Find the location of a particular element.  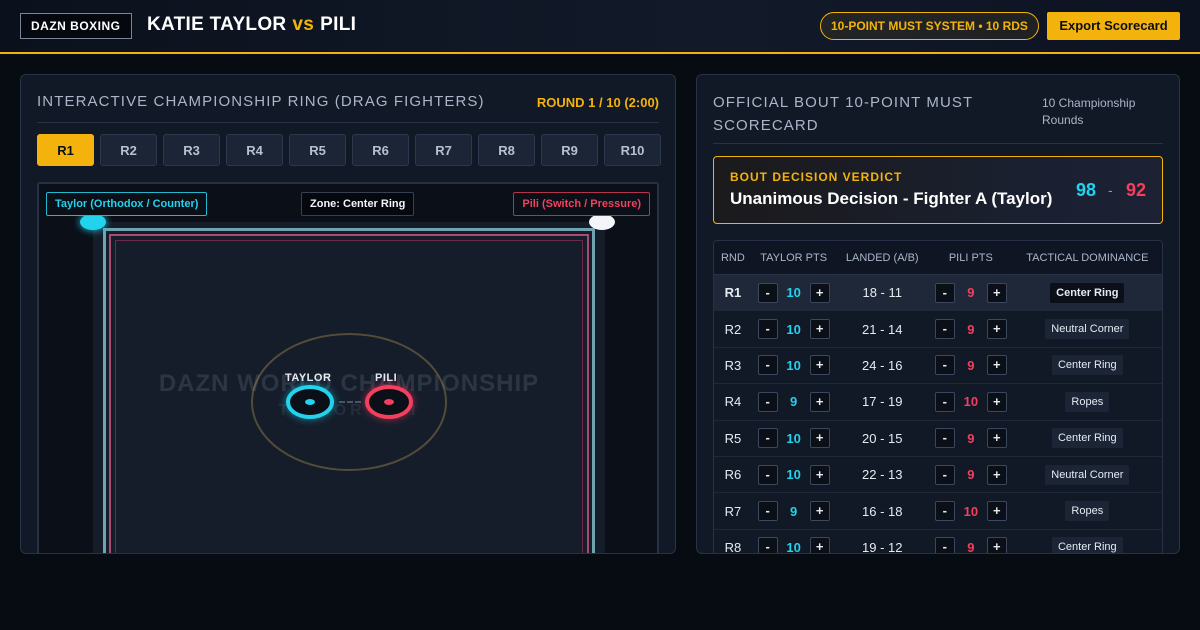

fighter-b-token is located at coordinates (389, 402).